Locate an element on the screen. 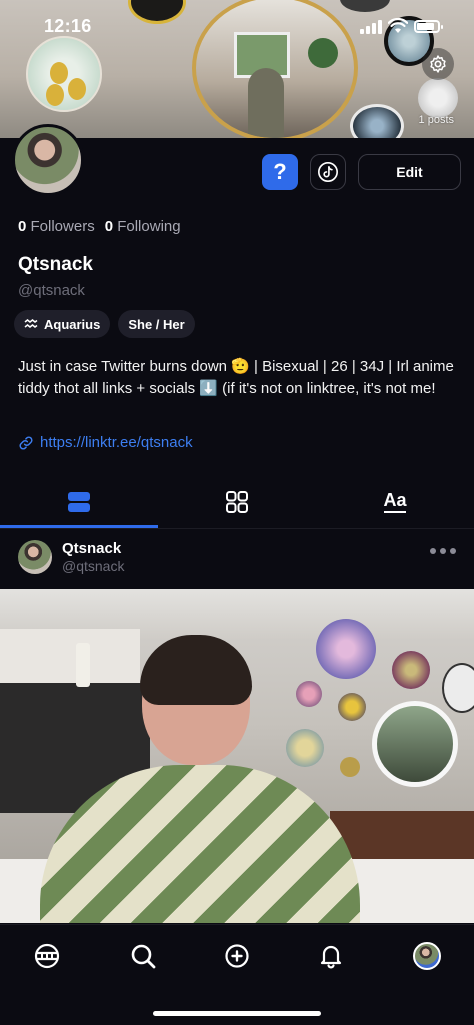 The image size is (474, 1025). status-time: 12:16 is located at coordinates (68, 26).